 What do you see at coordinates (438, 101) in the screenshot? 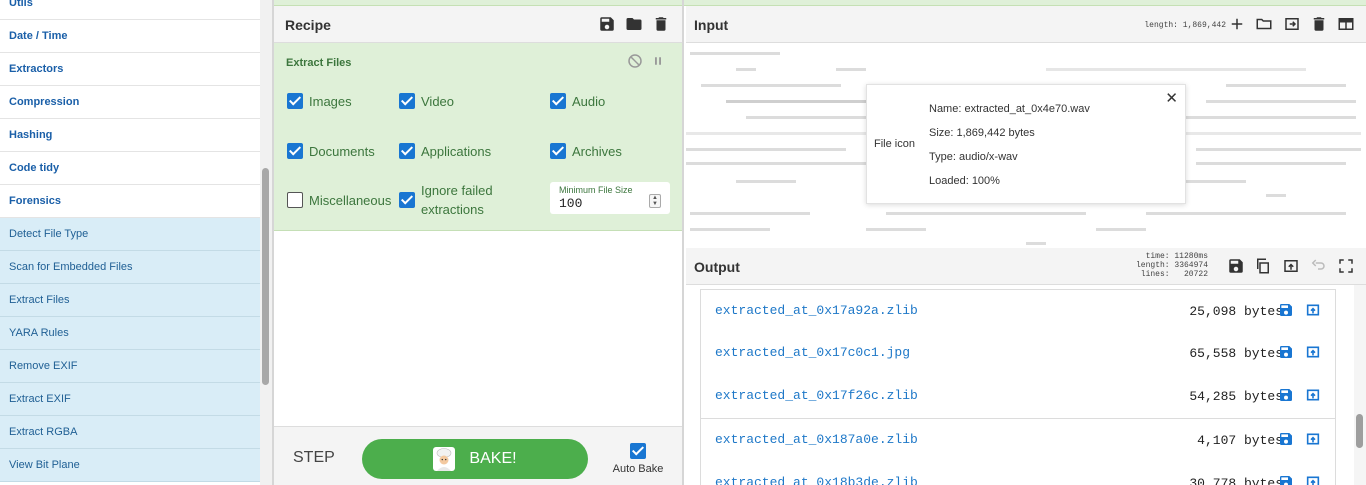
I see `video-label: Video` at bounding box center [438, 101].